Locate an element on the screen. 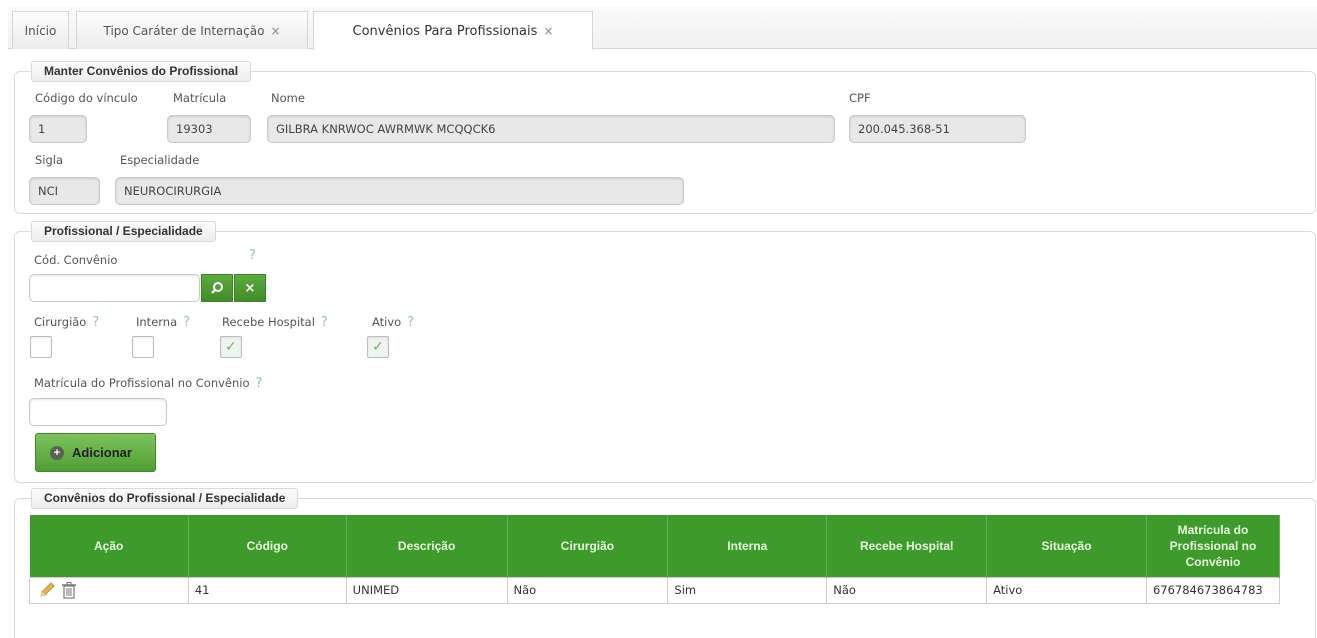 This screenshot has width=1317, height=638. interna-label: Interna? is located at coordinates (163, 322).